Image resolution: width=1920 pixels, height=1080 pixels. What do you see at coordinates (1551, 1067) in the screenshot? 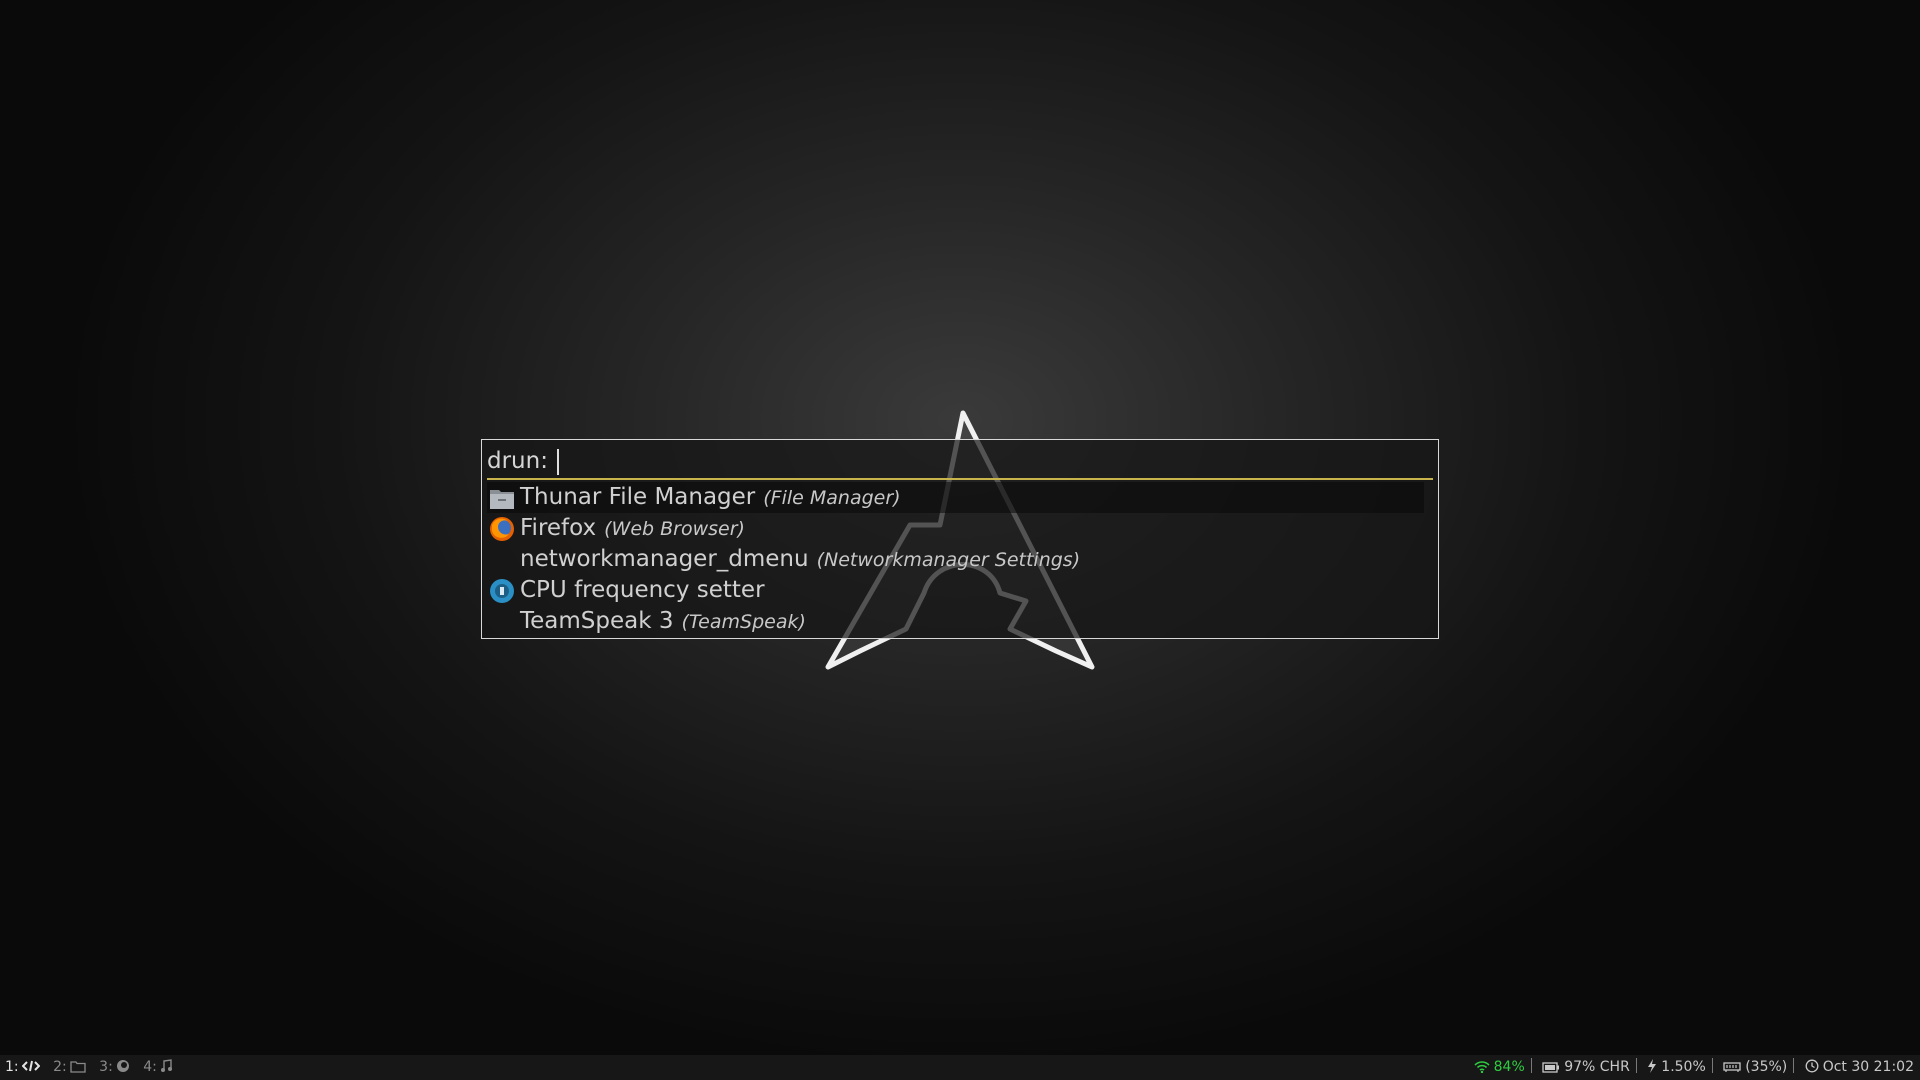
I see `battery-icon` at bounding box center [1551, 1067].